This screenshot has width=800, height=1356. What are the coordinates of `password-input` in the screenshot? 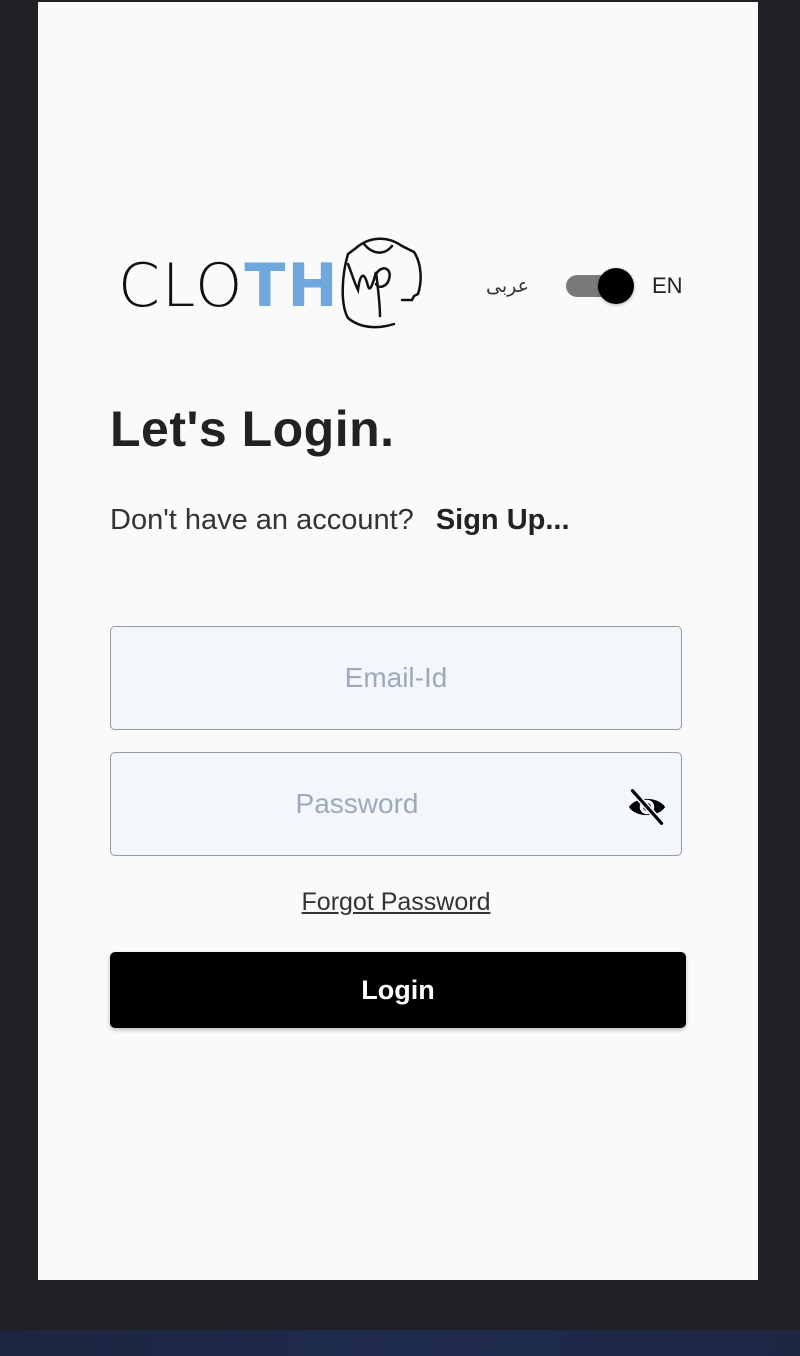 It's located at (396, 804).